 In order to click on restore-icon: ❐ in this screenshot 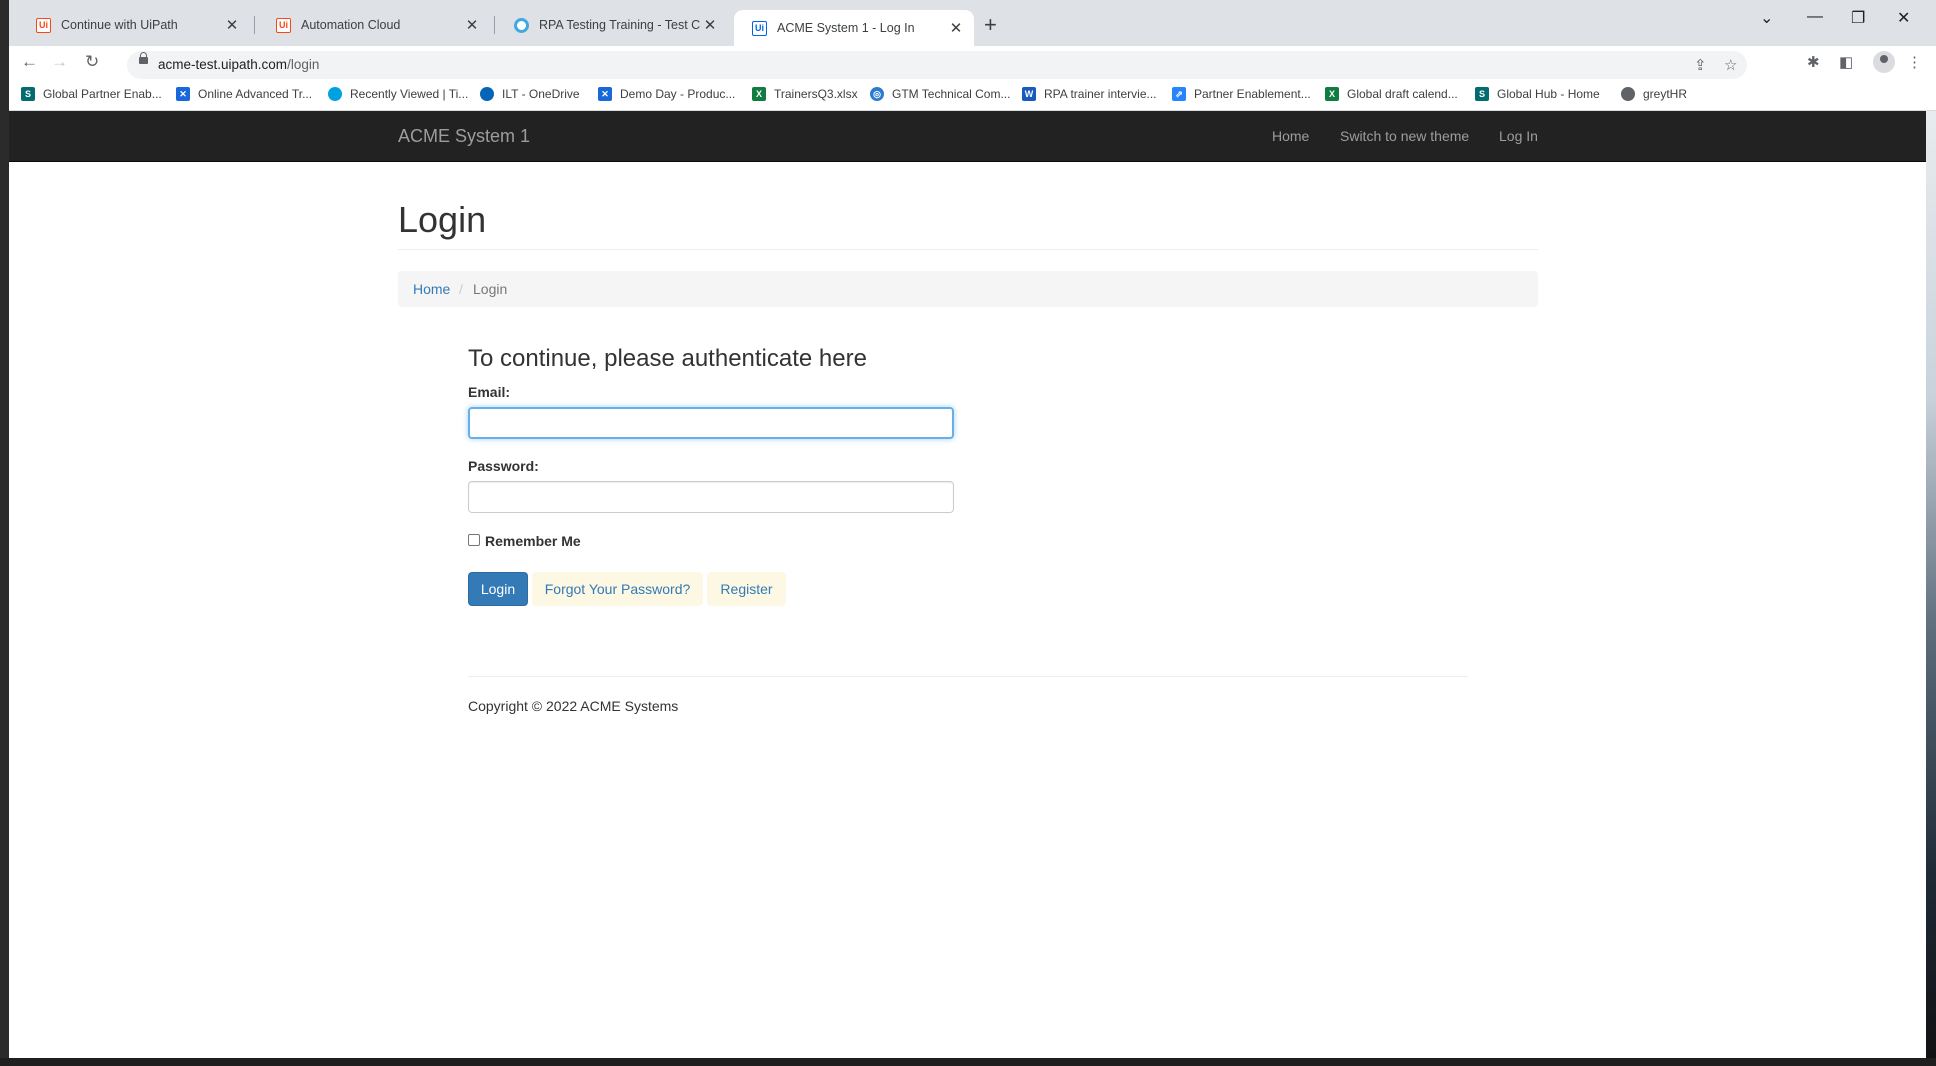, I will do `click(1858, 18)`.